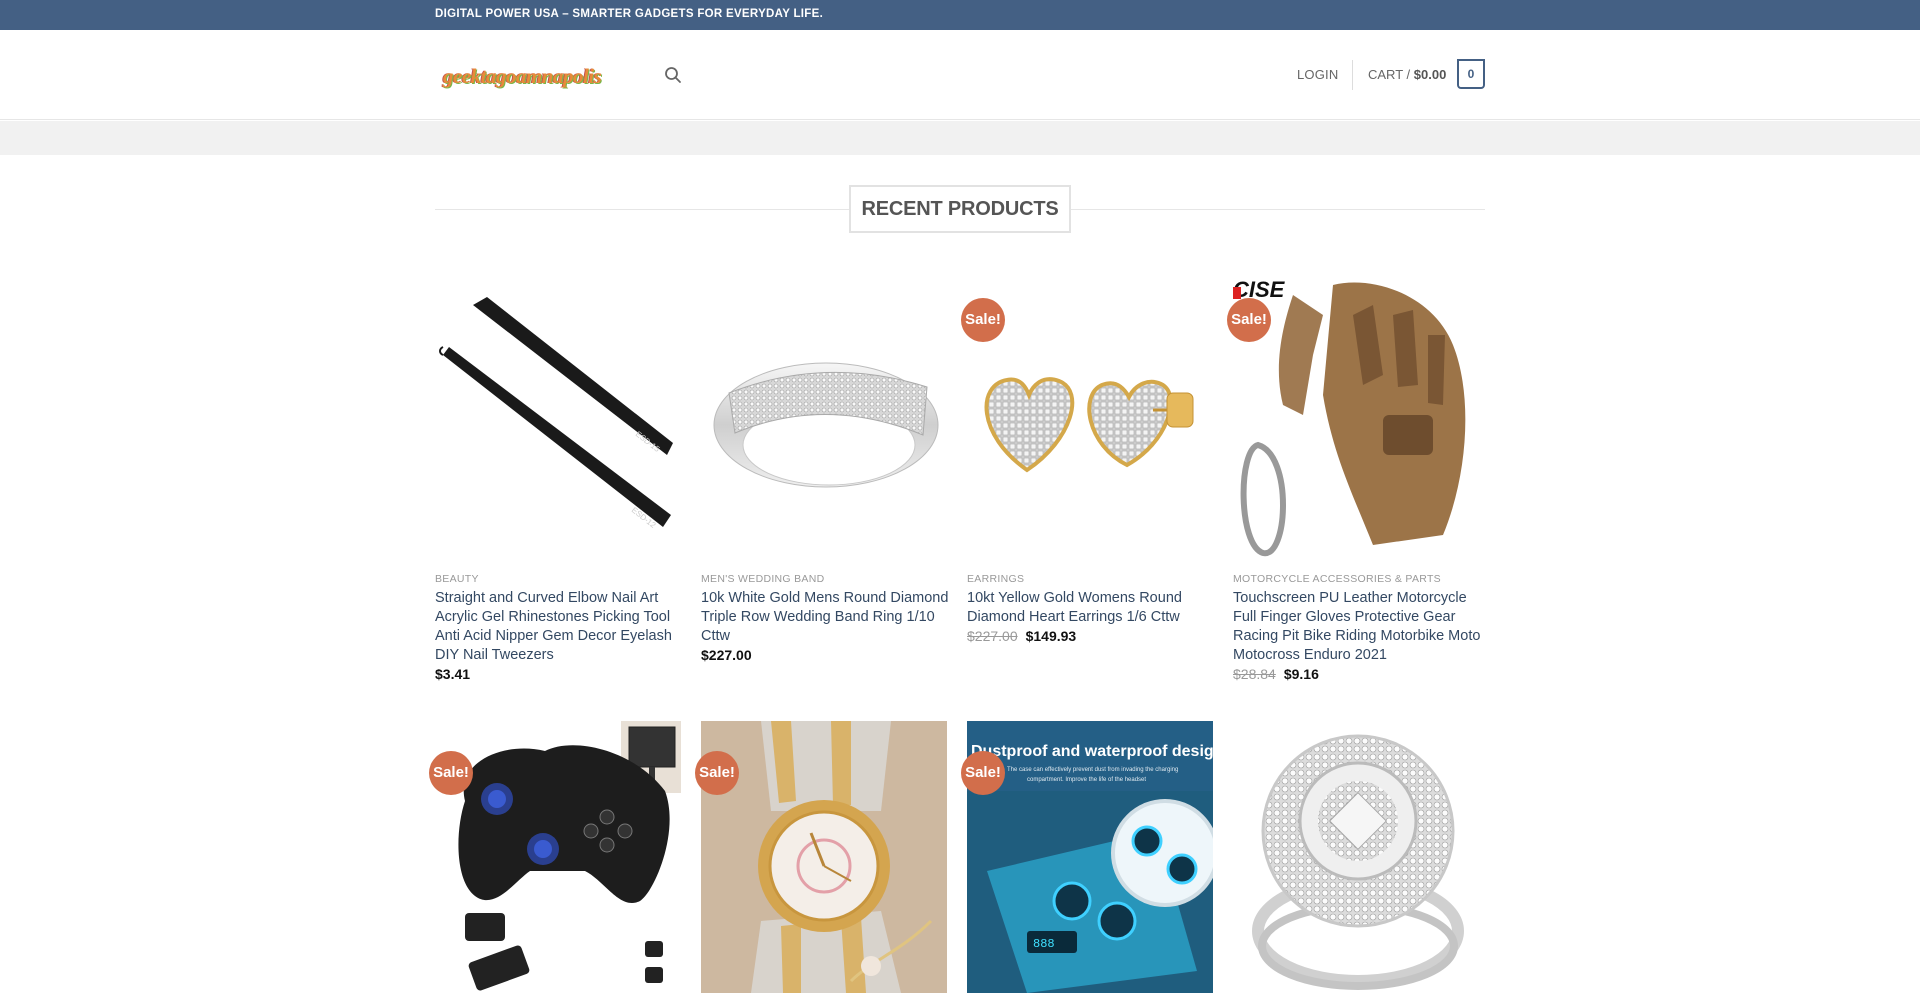  What do you see at coordinates (558, 417) in the screenshot?
I see `product-image-tweezers: ESD-15 ESD-12` at bounding box center [558, 417].